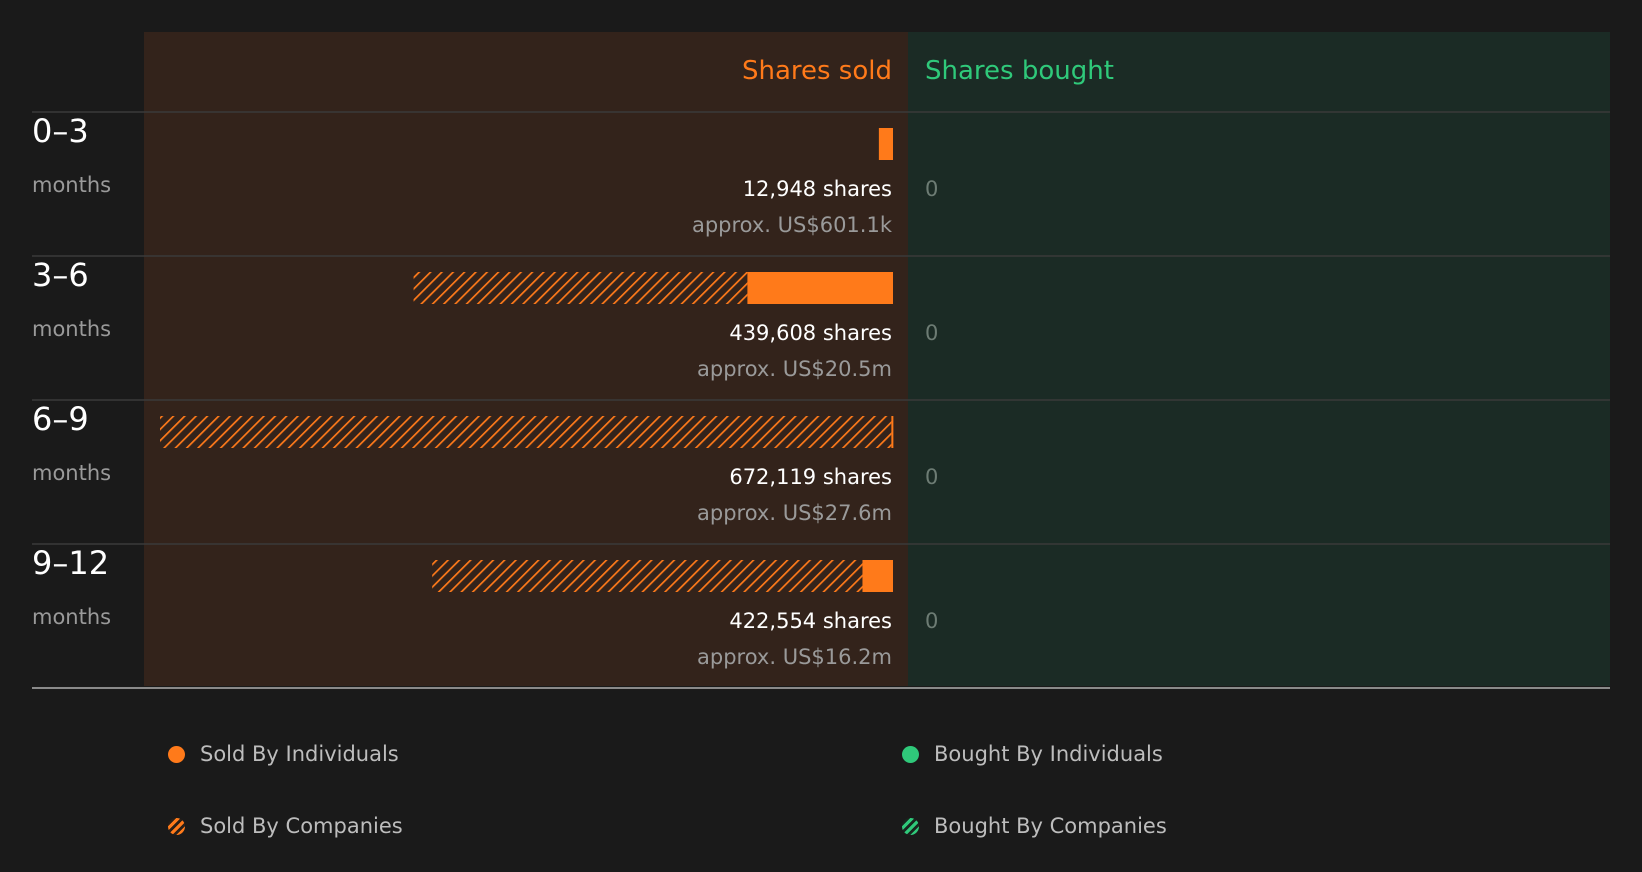  I want to click on sold-shares-label: 439,608 shares, so click(810, 333).